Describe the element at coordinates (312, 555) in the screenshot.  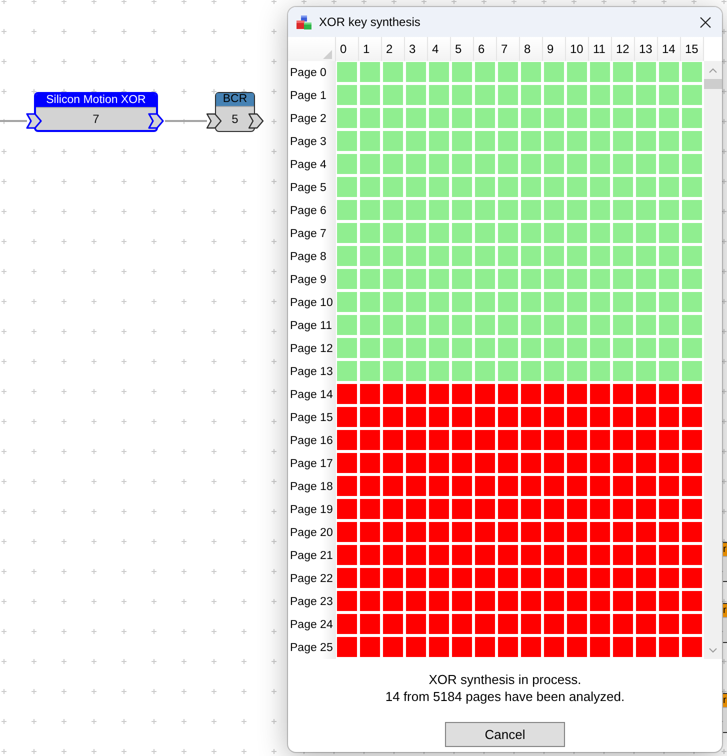
I see `row-header: Page 21` at that location.